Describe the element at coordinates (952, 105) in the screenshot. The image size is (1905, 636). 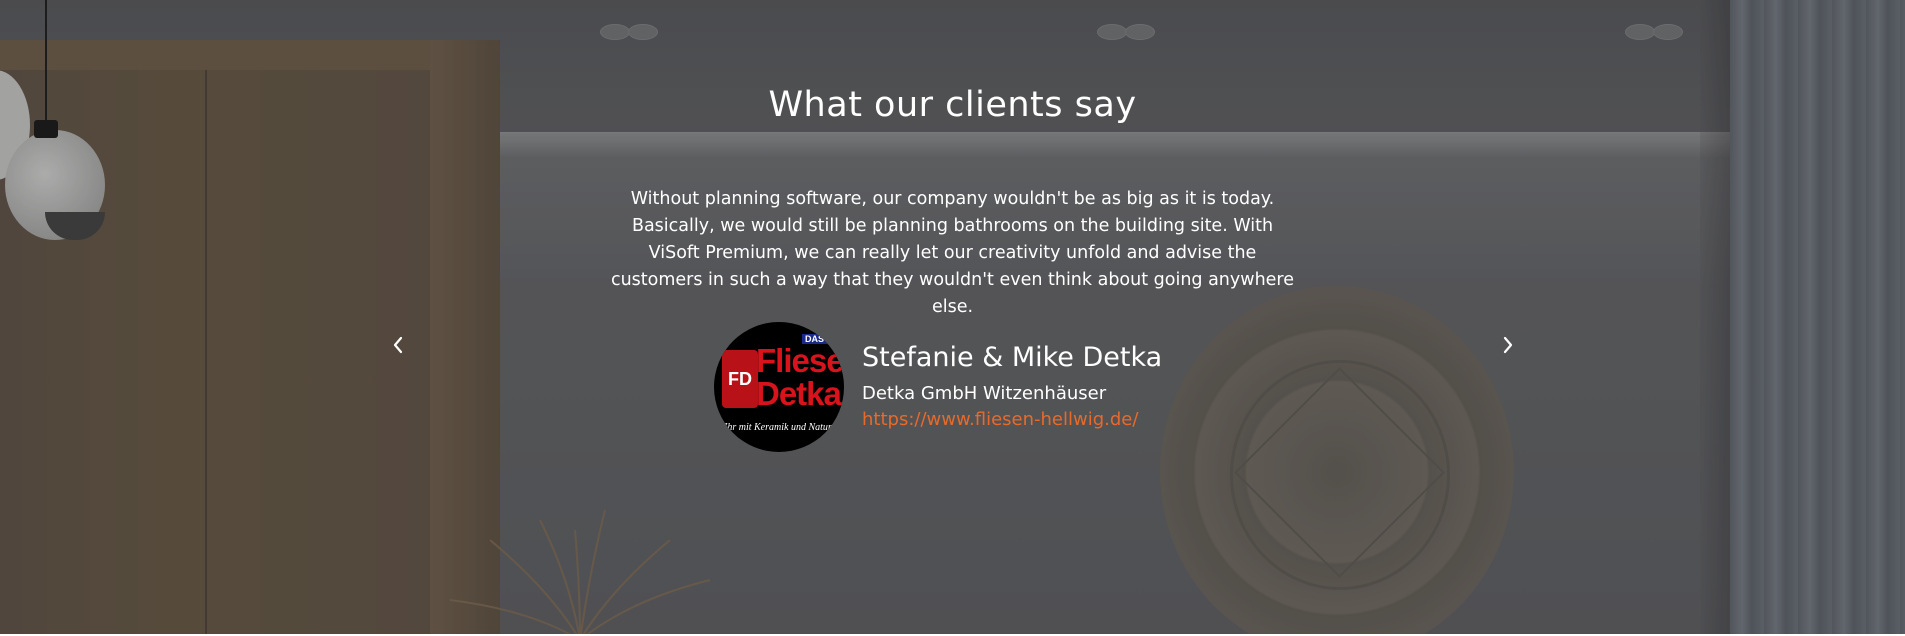
I see `section-title: What our clients say` at that location.